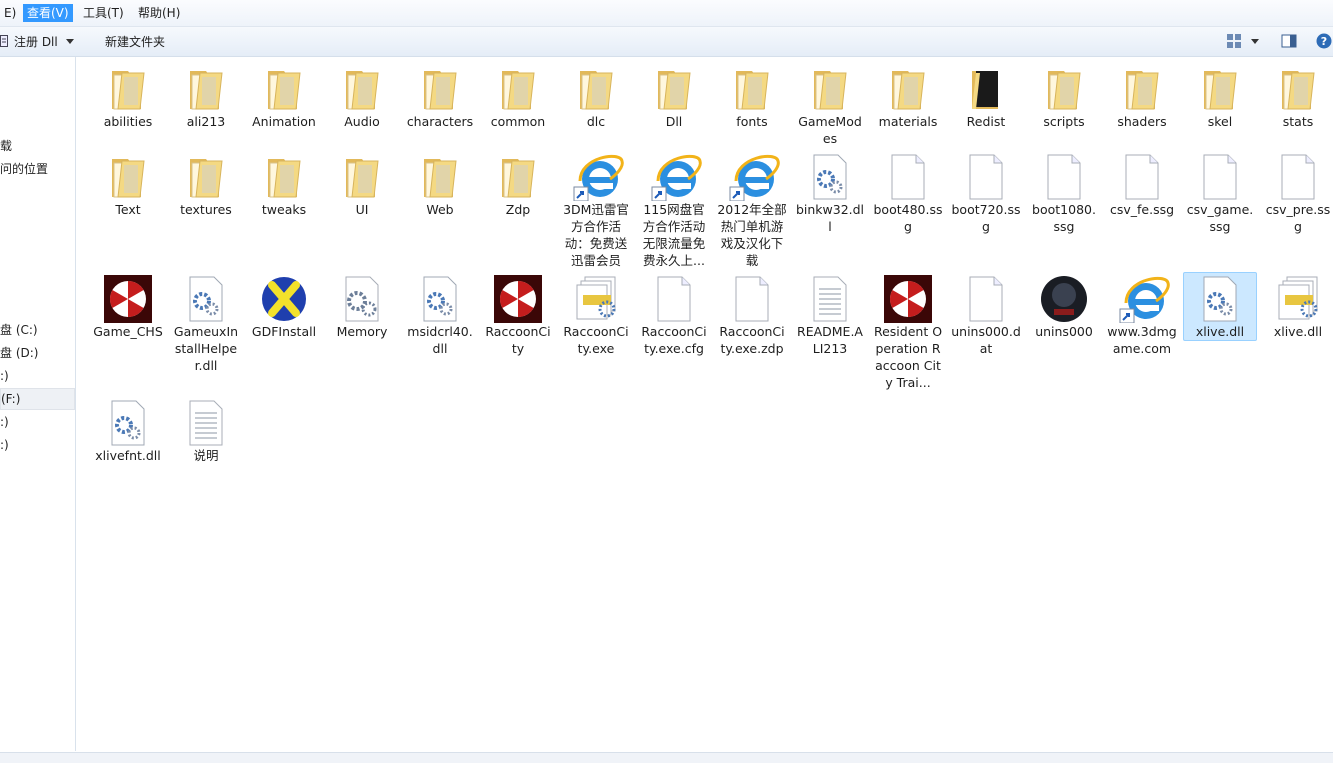 Image resolution: width=1333 pixels, height=763 pixels. Describe the element at coordinates (1142, 340) in the screenshot. I see `file-name: www.3dmgame.com` at that location.